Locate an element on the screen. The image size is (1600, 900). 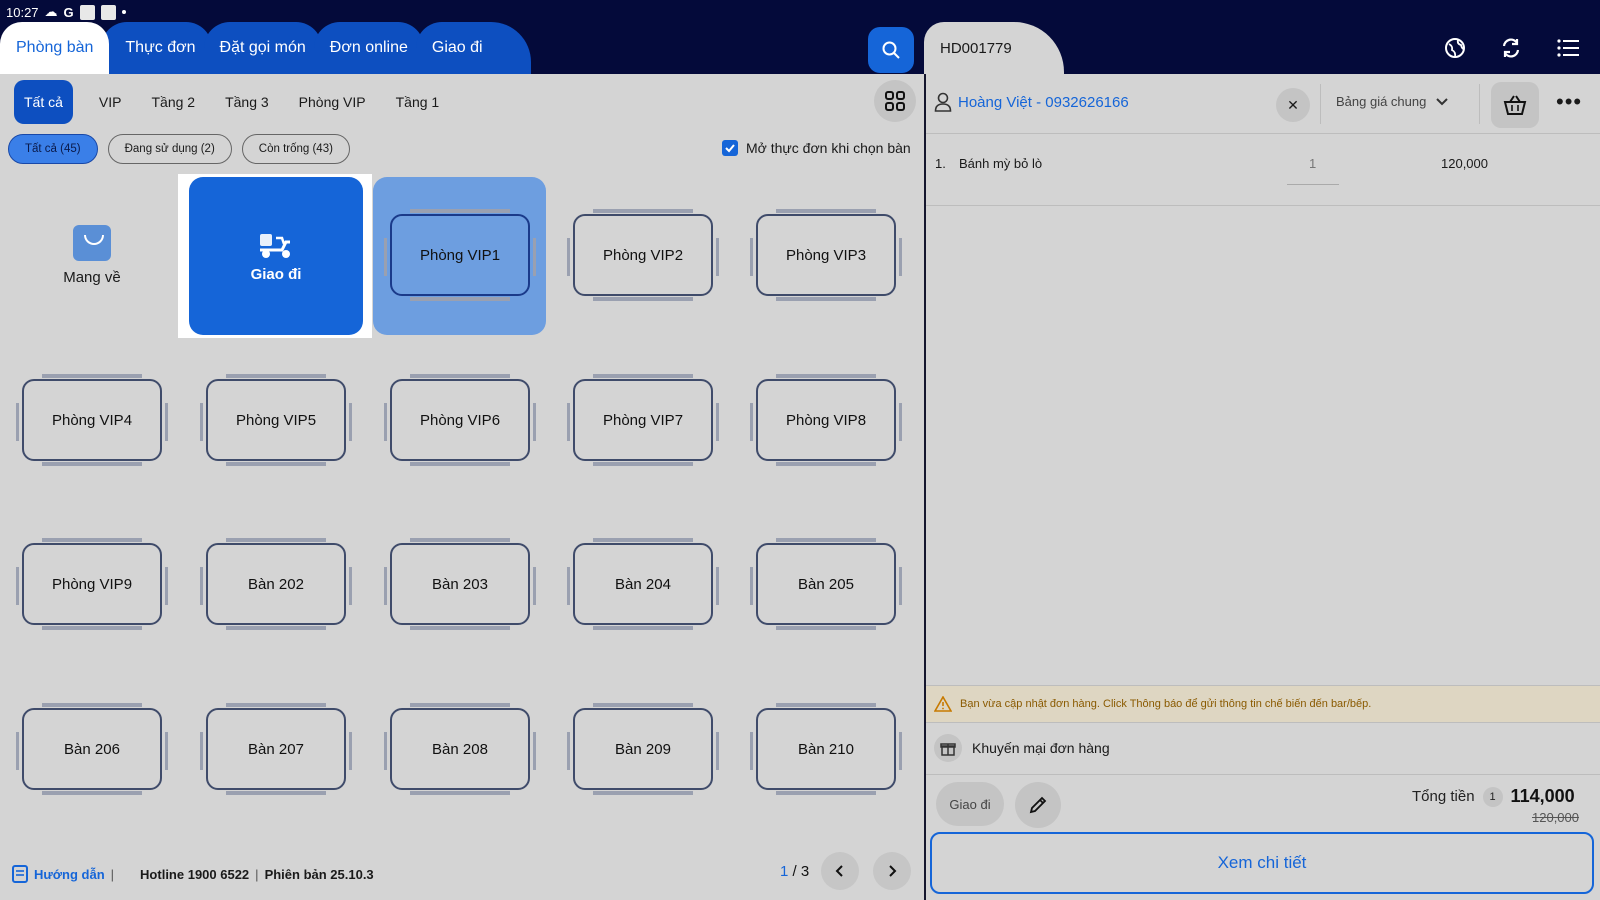
table-tile: Phòng VIP3 is located at coordinates (826, 255).